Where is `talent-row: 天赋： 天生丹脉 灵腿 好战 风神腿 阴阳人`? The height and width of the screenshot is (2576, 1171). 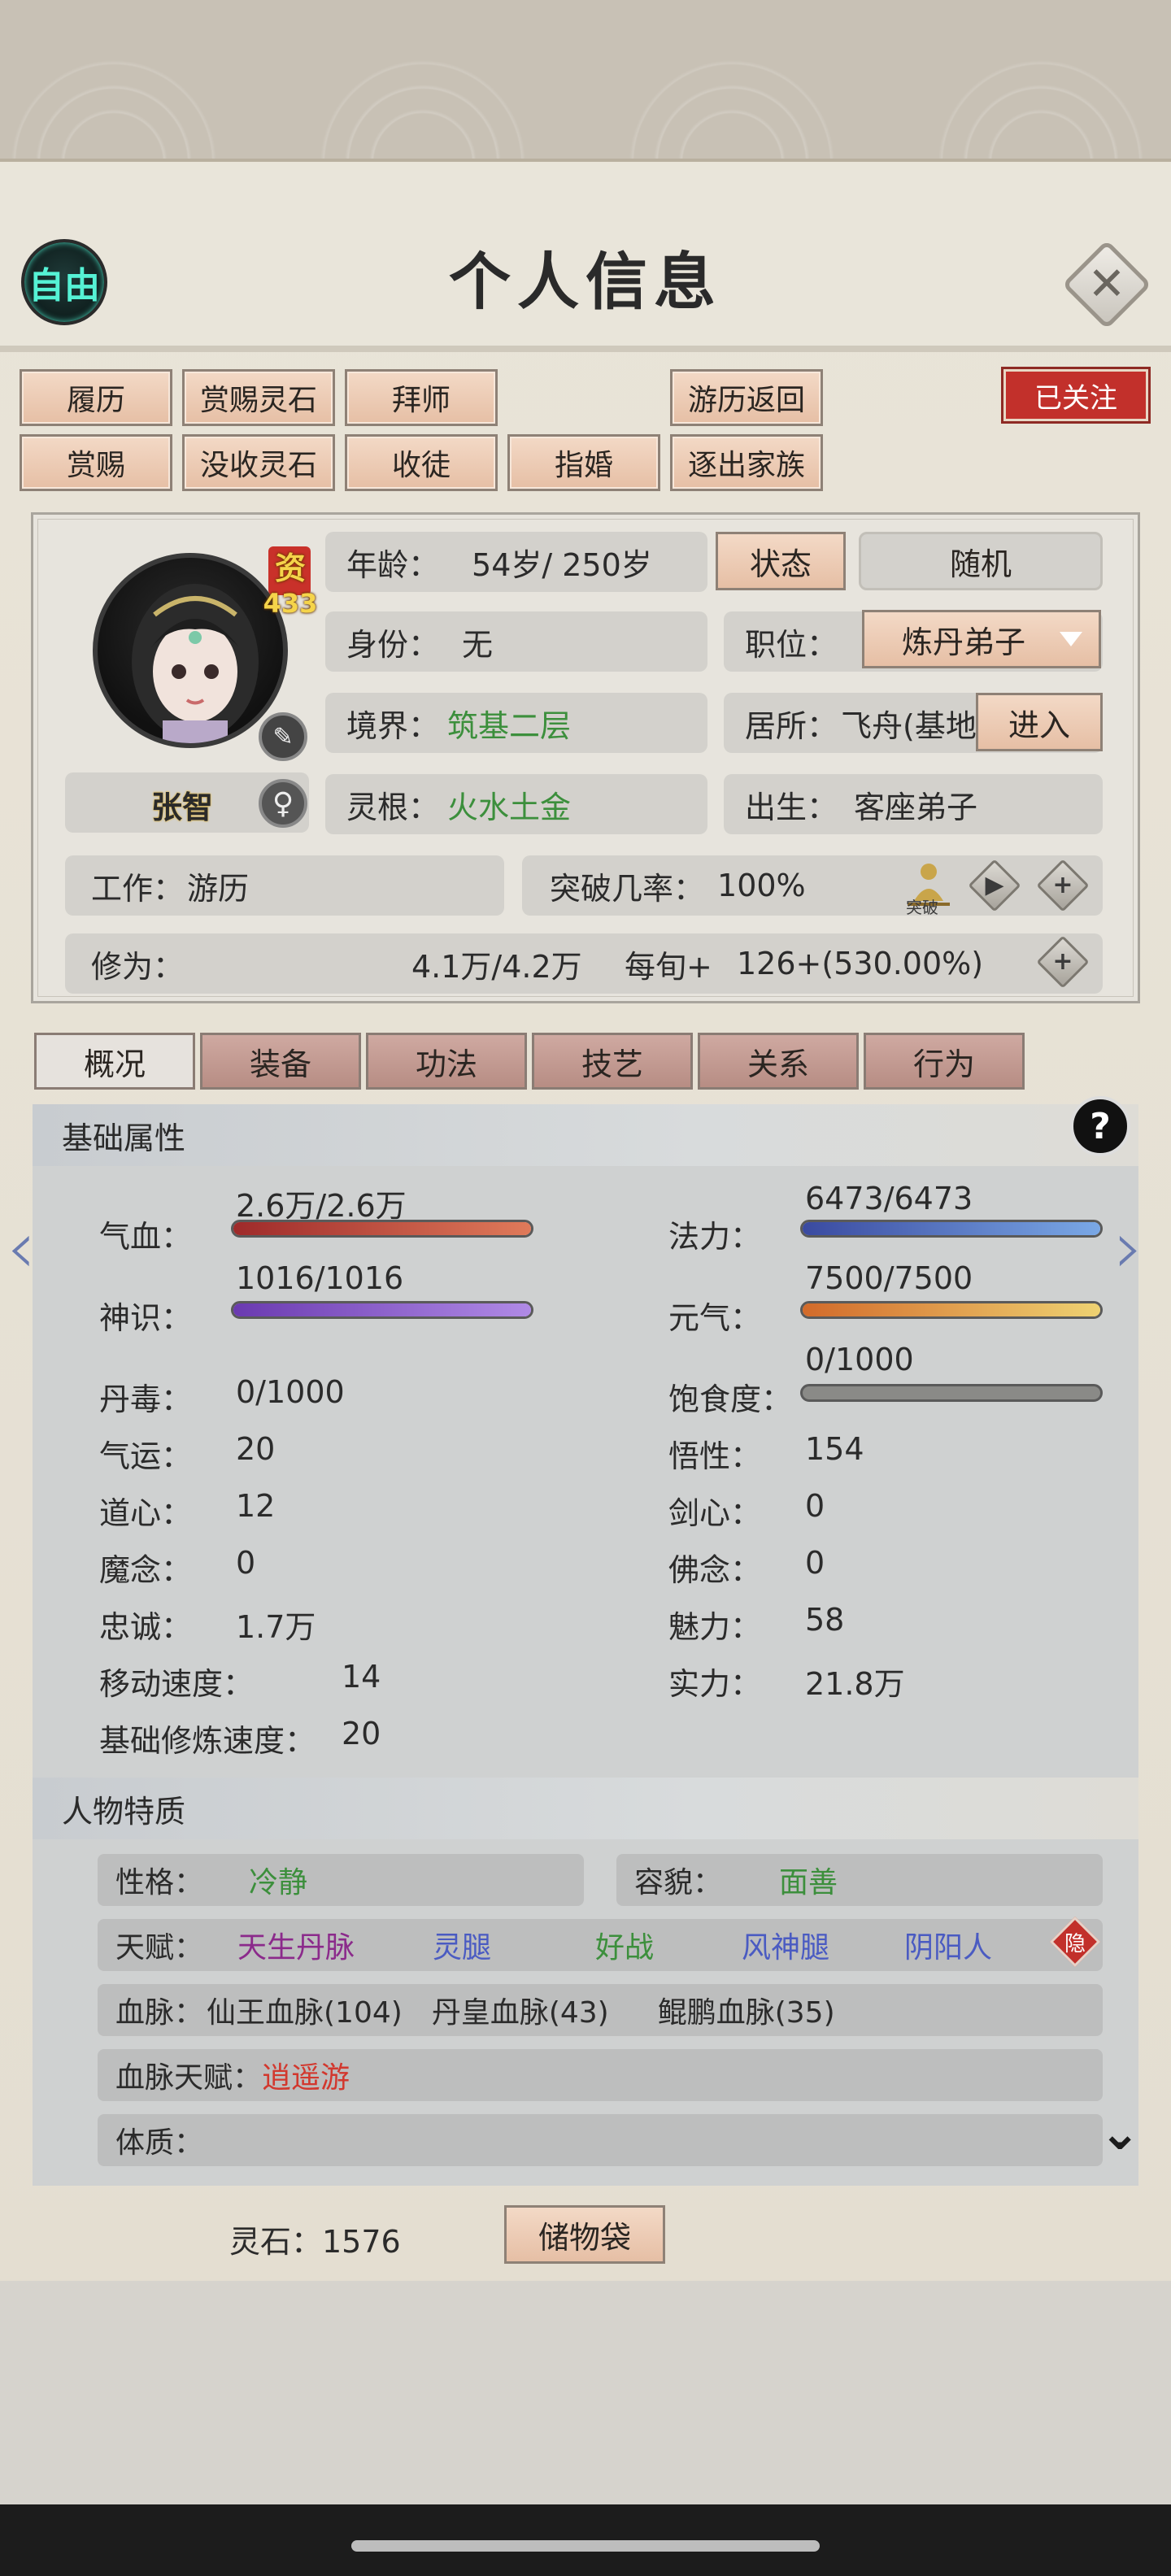
talent-row: 天赋： 天生丹脉 灵腿 好战 风神腿 阴阳人 is located at coordinates (600, 1945).